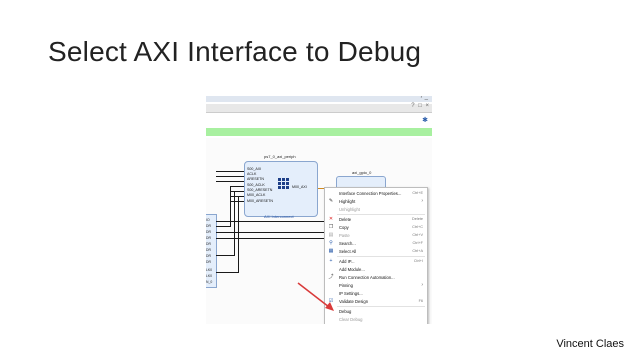 This screenshot has height=359, width=638. Describe the element at coordinates (331, 277) in the screenshot. I see `automation-icon: ⤴` at that location.